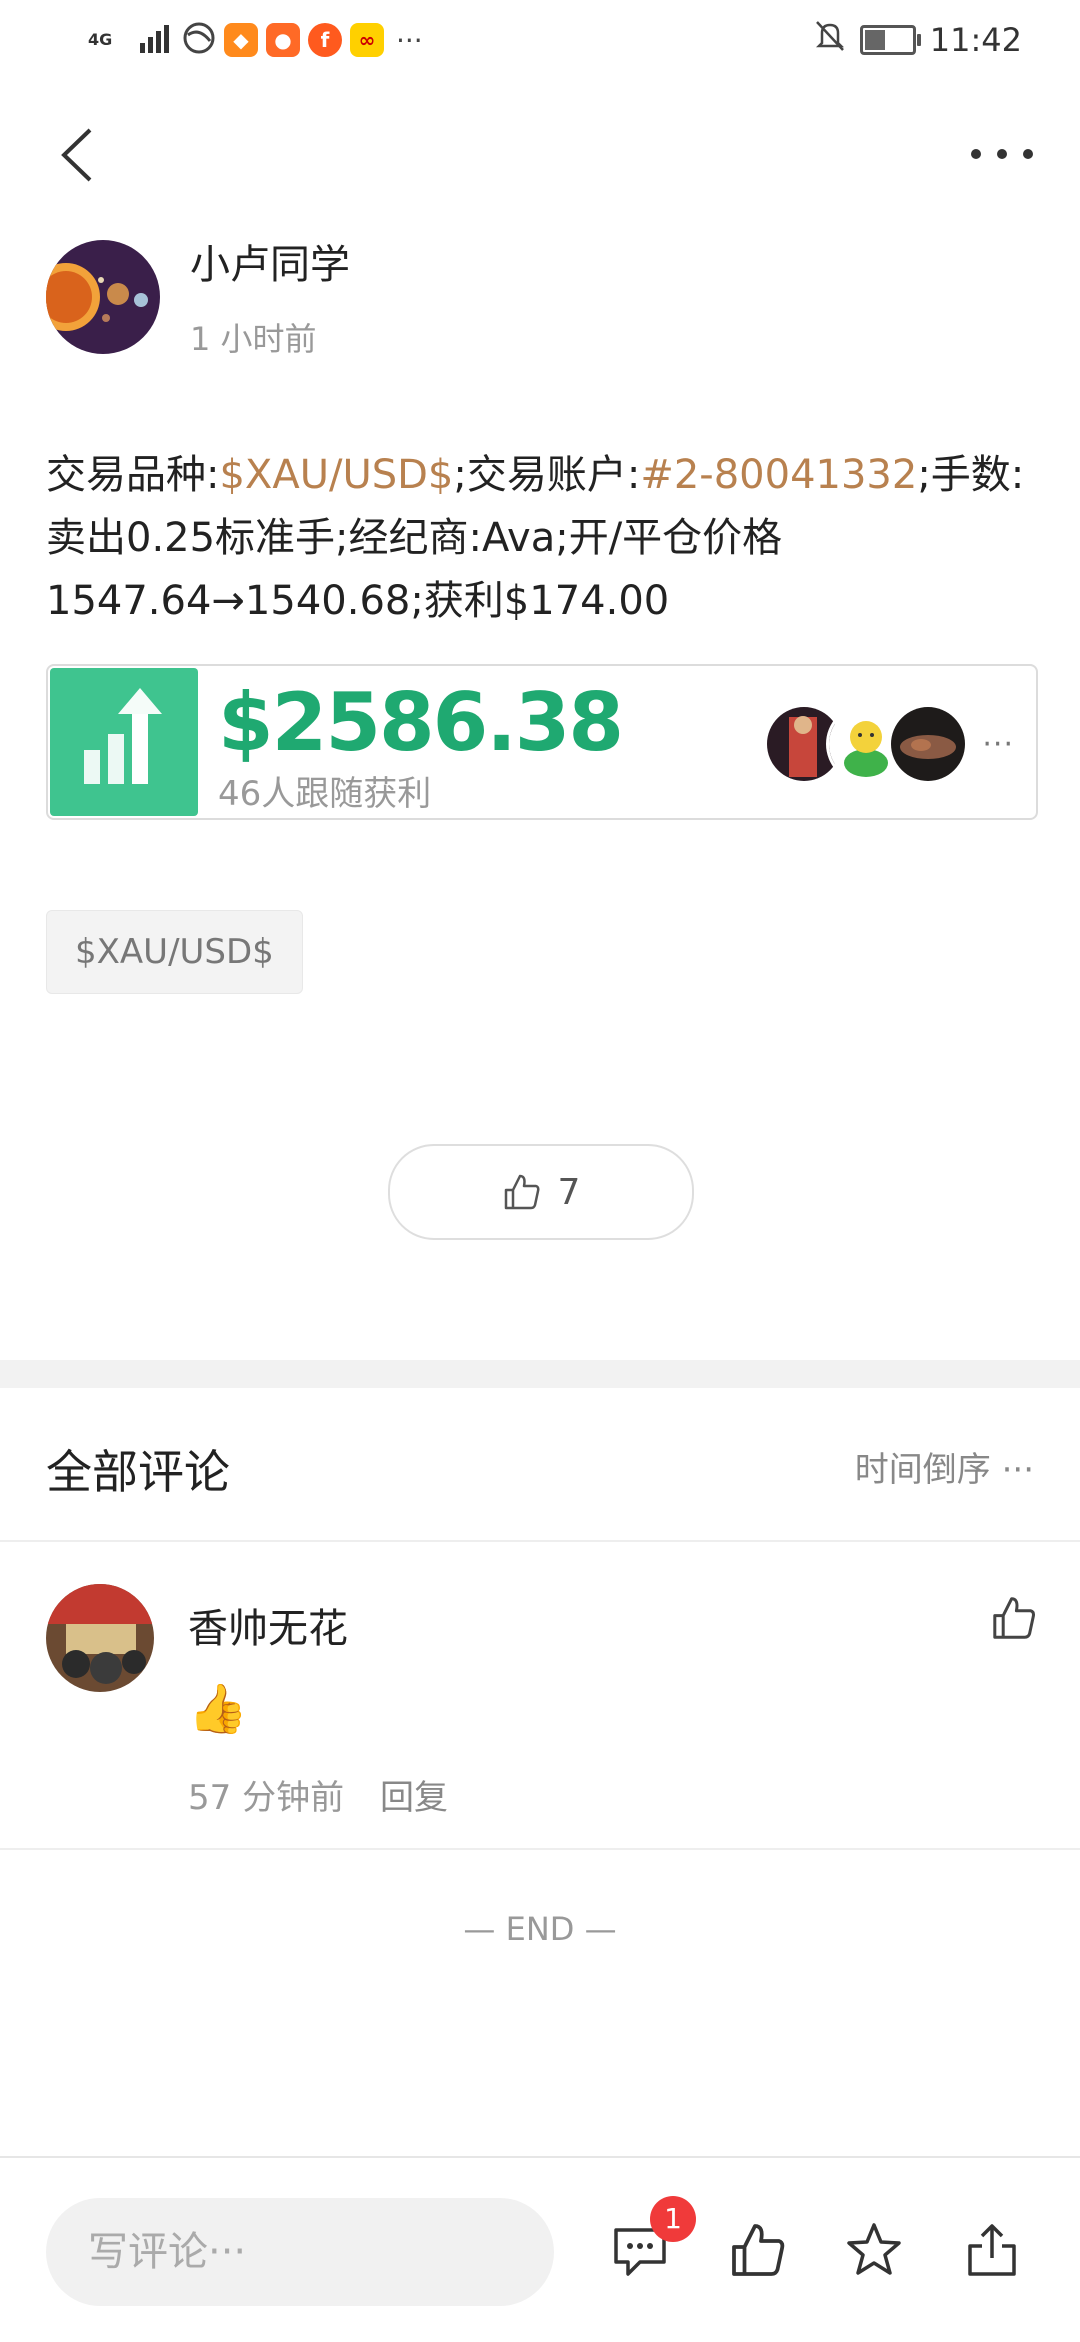 This screenshot has height=2342, width=1080. What do you see at coordinates (541, 1192) in the screenshot?
I see `like-button: 7` at bounding box center [541, 1192].